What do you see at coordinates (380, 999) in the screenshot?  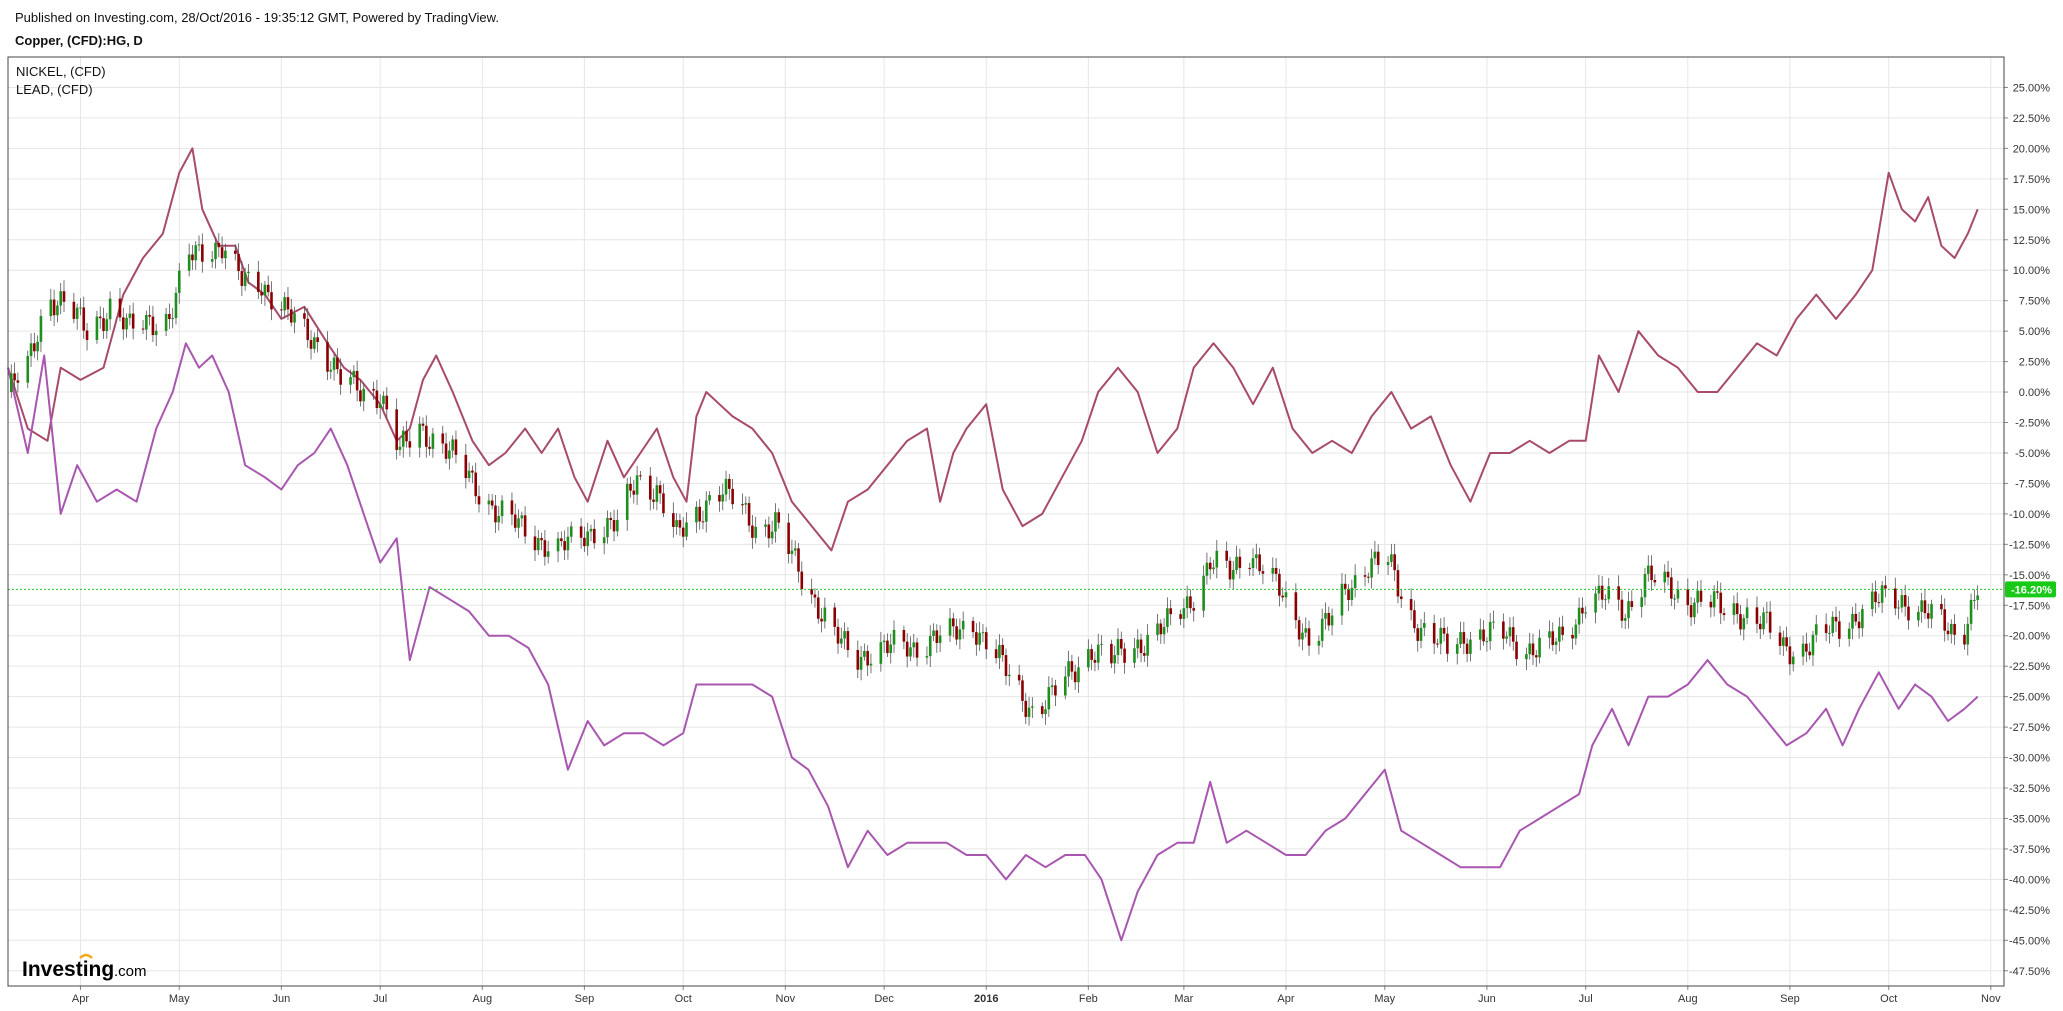 I see `x-tick-label: Jul` at bounding box center [380, 999].